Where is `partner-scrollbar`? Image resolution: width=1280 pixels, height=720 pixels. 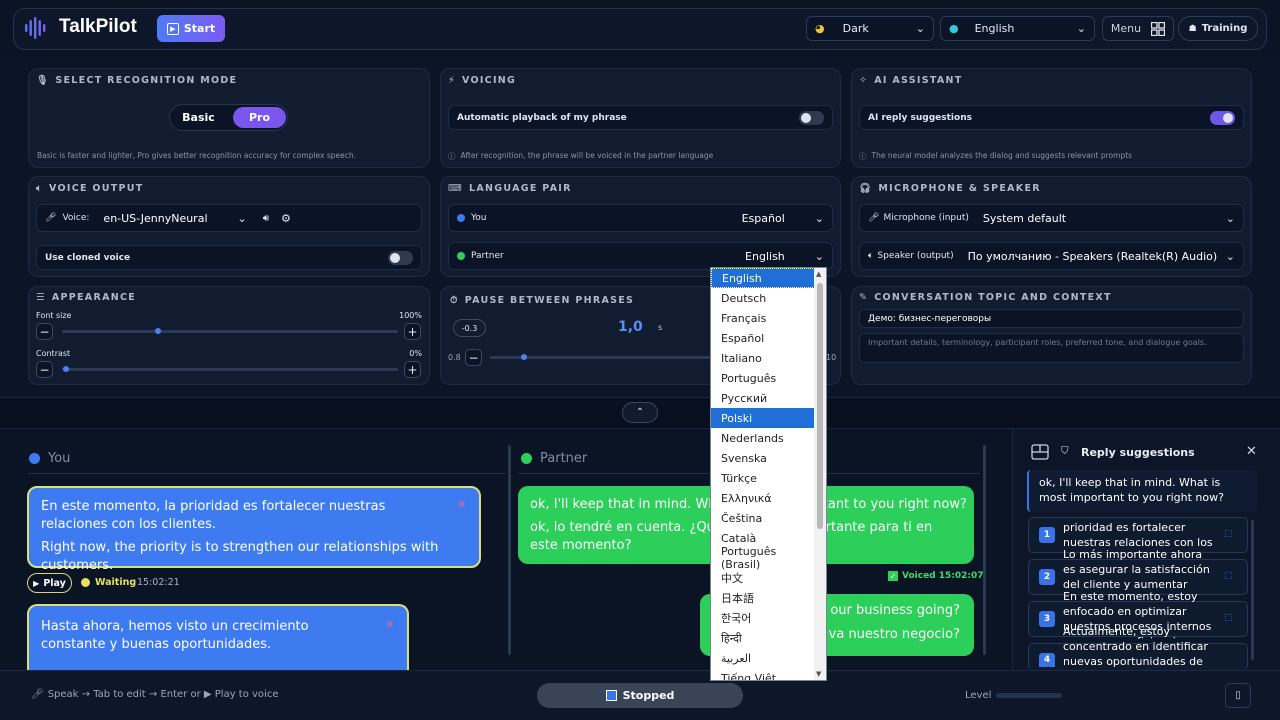 partner-scrollbar is located at coordinates (984, 550).